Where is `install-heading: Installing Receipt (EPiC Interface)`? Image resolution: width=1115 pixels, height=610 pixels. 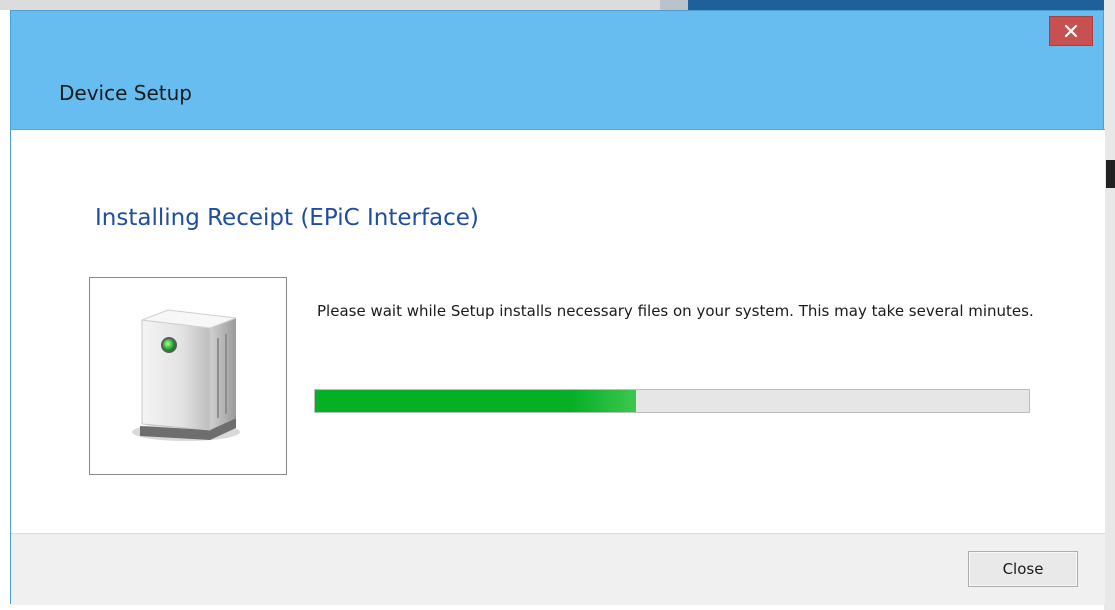 install-heading: Installing Receipt (EPiC Interface) is located at coordinates (287, 218).